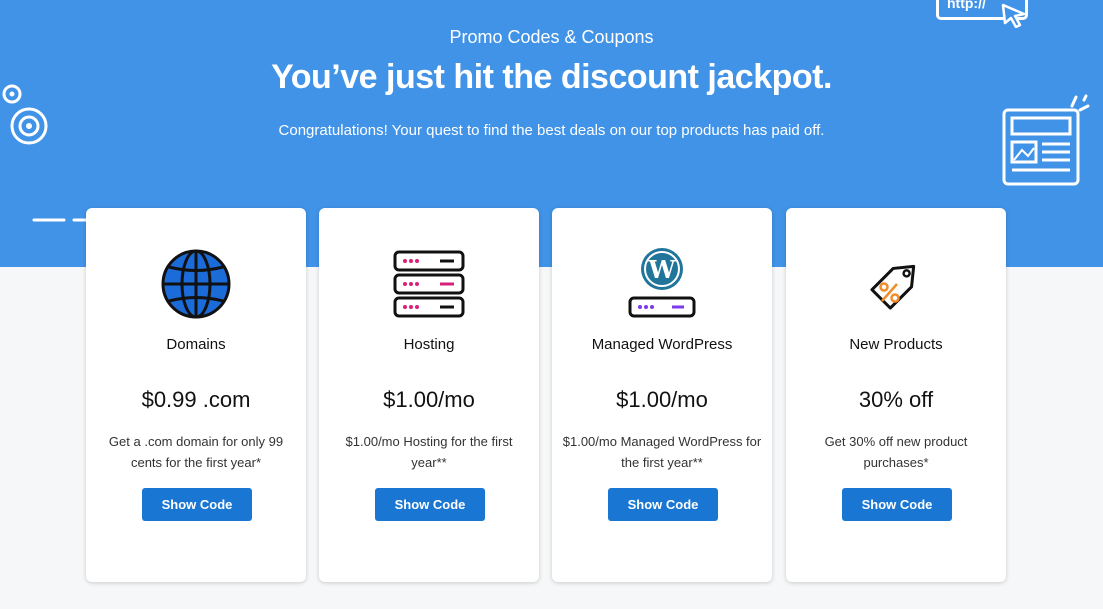 This screenshot has width=1103, height=609. I want to click on card-price: $0.99 .com, so click(196, 399).